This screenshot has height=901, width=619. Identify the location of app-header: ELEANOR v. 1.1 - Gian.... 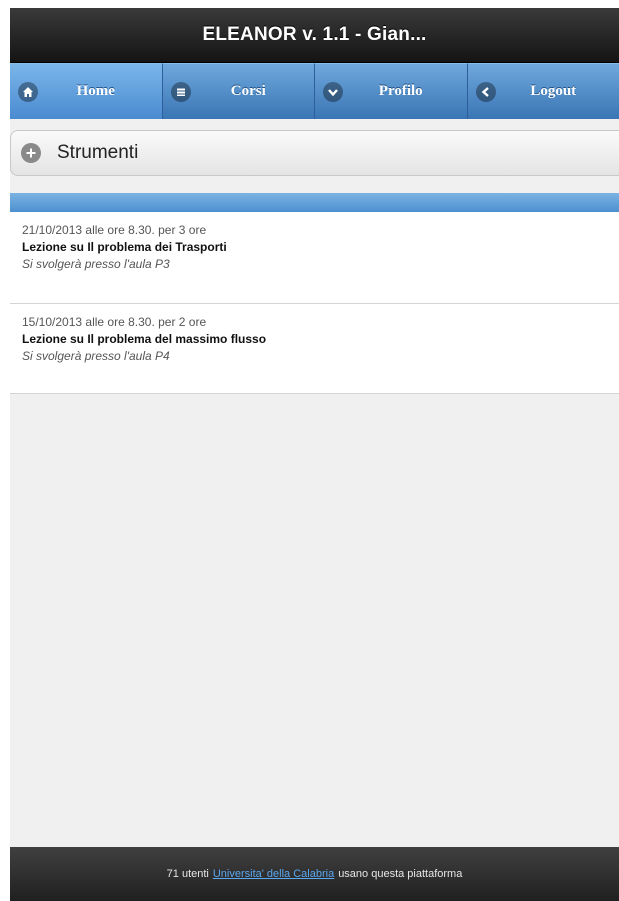
(314, 35).